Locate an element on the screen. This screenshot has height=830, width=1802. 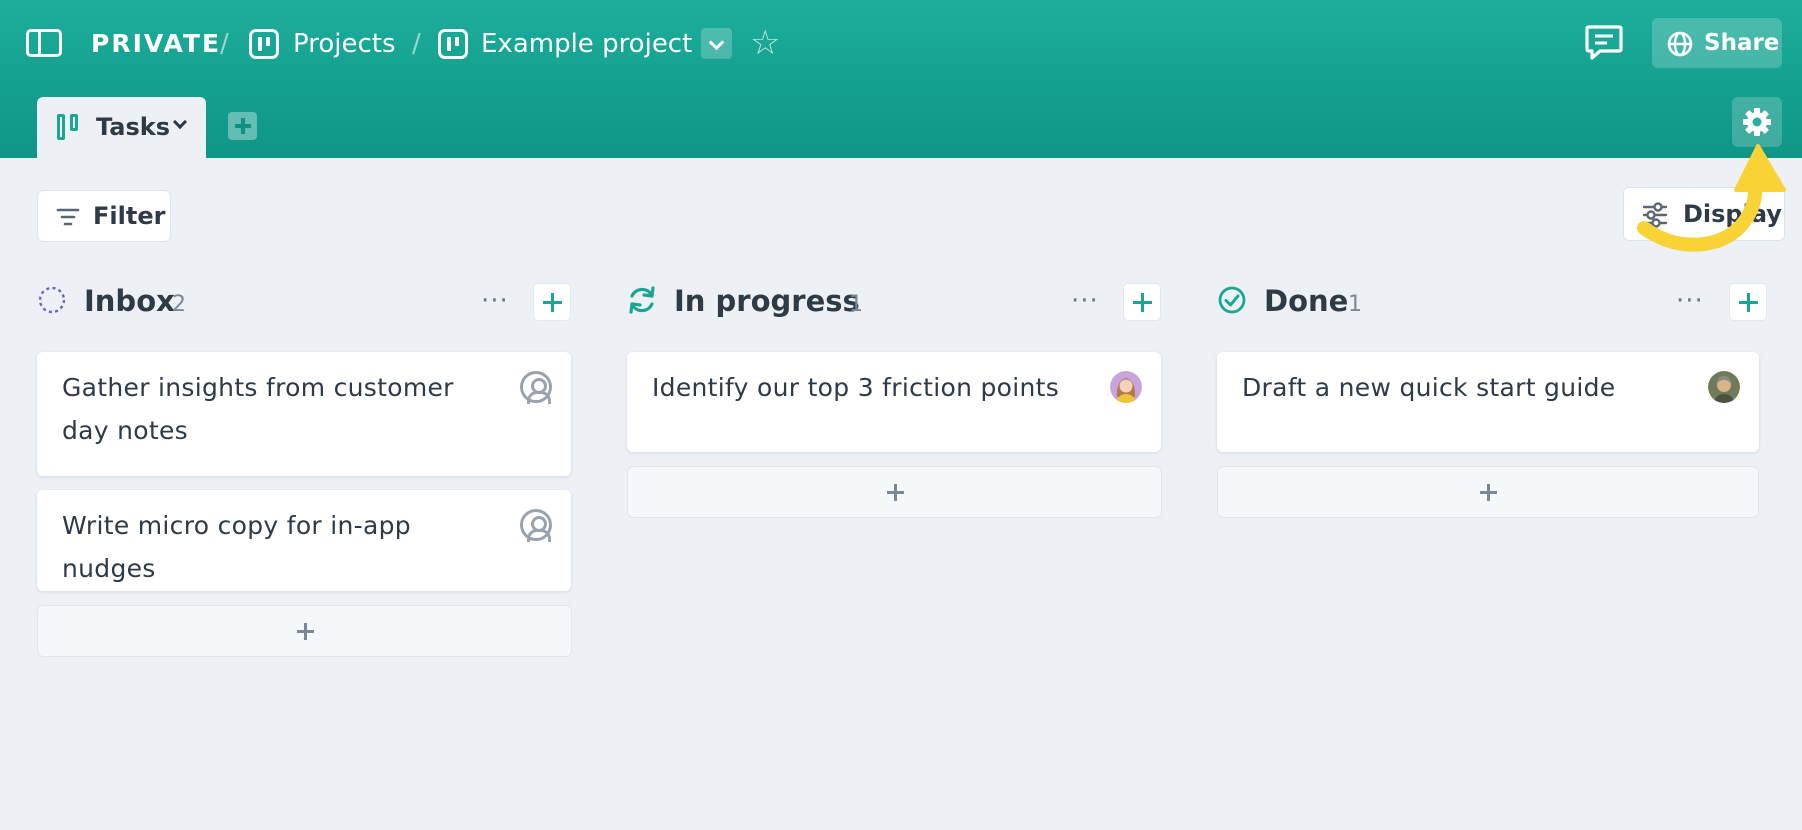
task-card: Draft a new quick start guide is located at coordinates (1488, 402).